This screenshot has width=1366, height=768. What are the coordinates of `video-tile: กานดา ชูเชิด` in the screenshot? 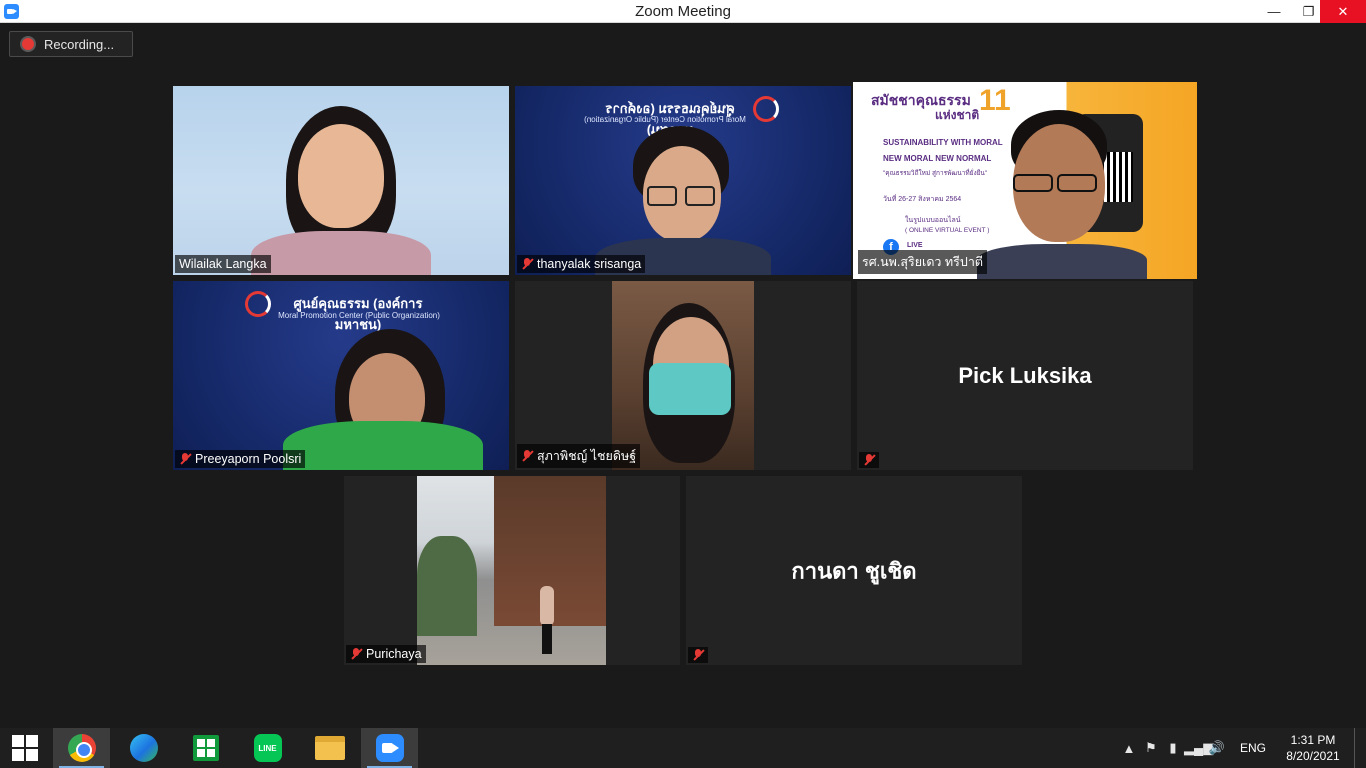 It's located at (854, 570).